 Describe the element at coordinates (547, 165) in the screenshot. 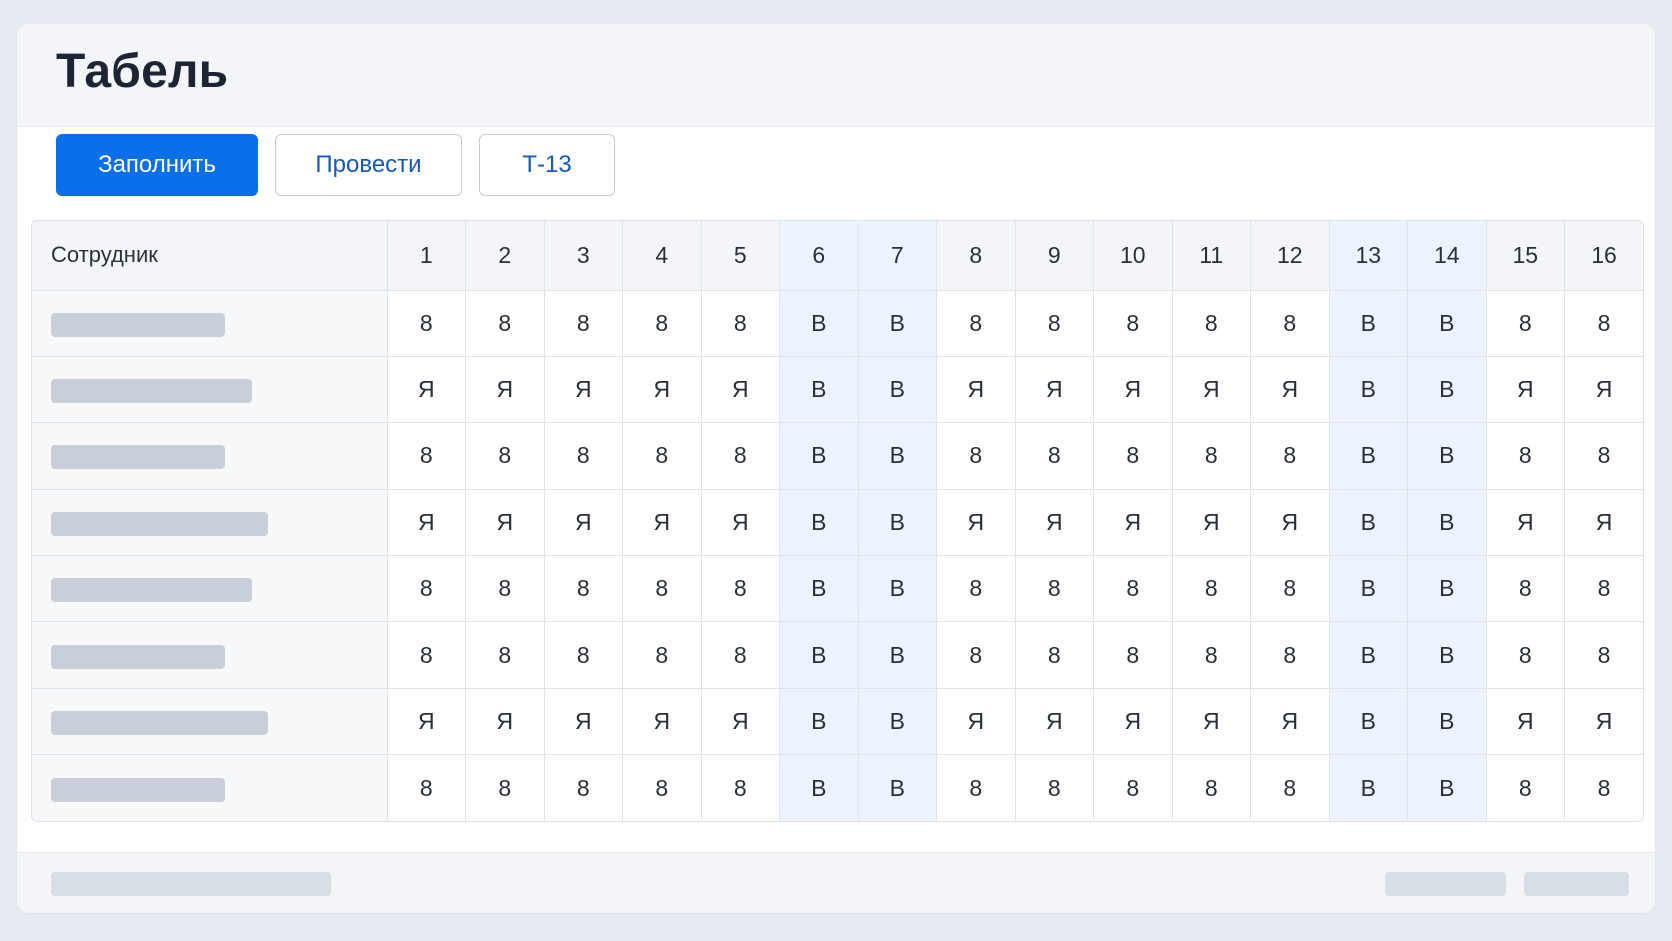

I see `t13-report-button: Т-13` at that location.